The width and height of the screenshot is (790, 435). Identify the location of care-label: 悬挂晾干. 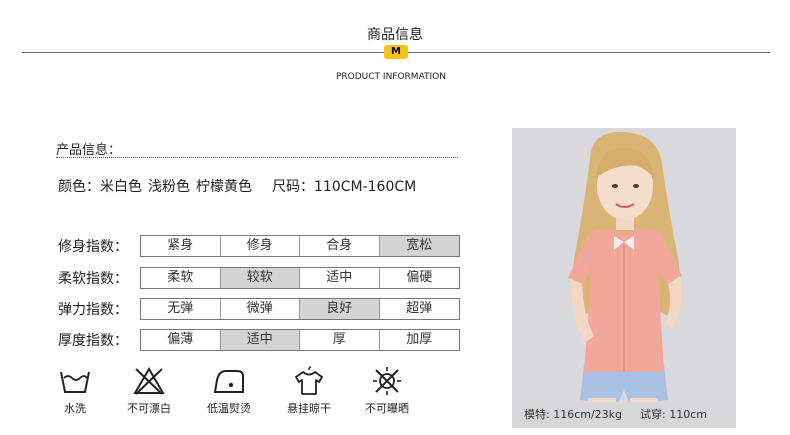
(309, 408).